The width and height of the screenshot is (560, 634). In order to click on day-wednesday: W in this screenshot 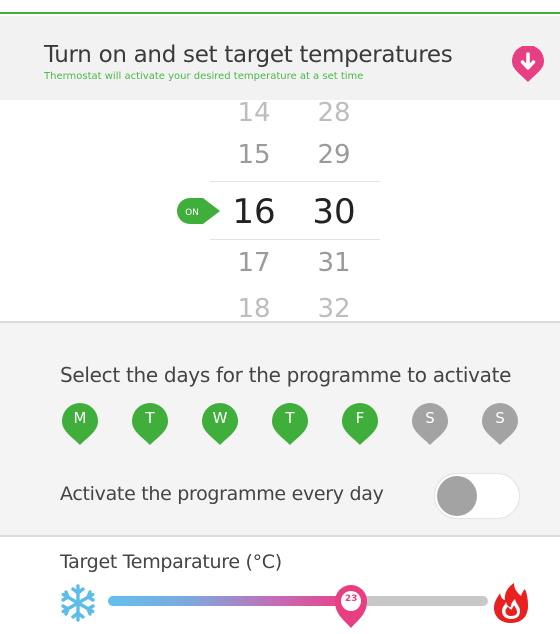, I will do `click(220, 423)`.